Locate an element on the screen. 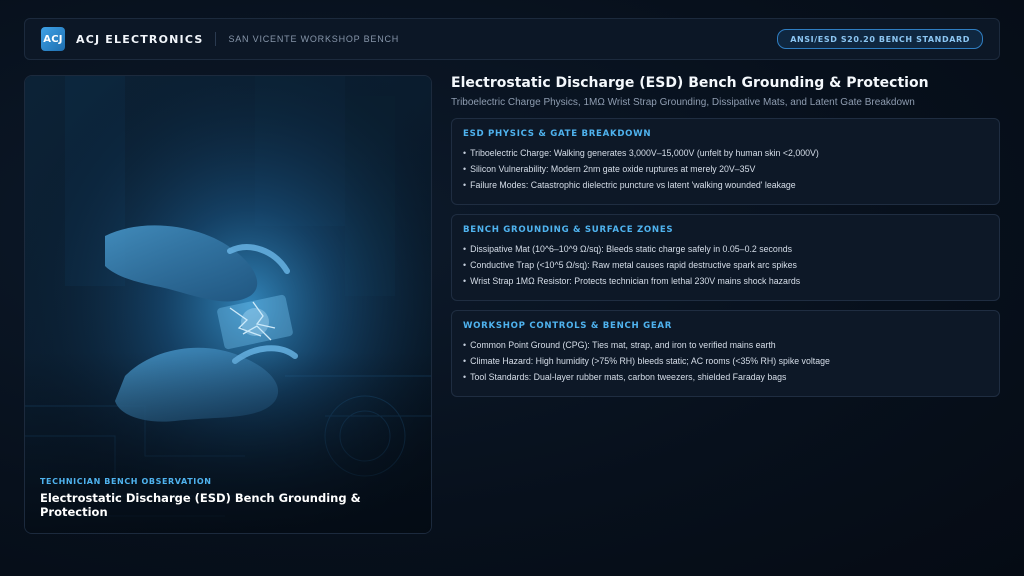 This screenshot has height=576, width=1024. caption-kicker: TECHNICIAN BENCH OBSERVATION is located at coordinates (126, 481).